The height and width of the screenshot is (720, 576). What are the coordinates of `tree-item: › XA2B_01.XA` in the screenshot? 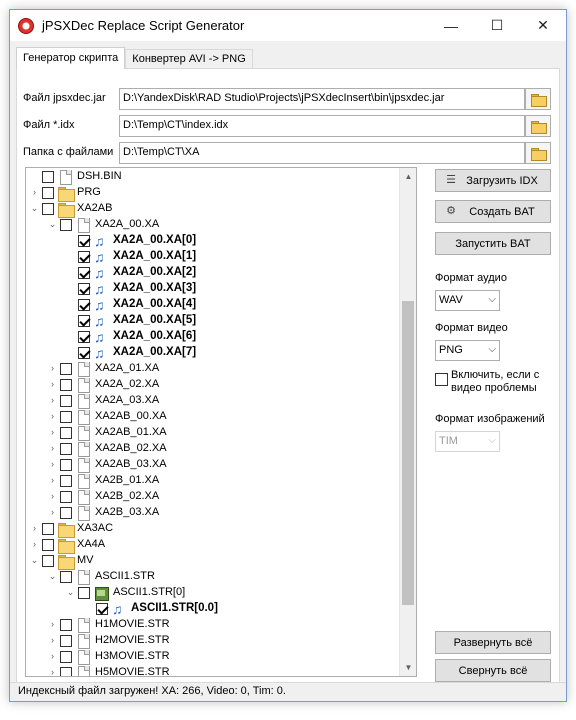 It's located at (211, 481).